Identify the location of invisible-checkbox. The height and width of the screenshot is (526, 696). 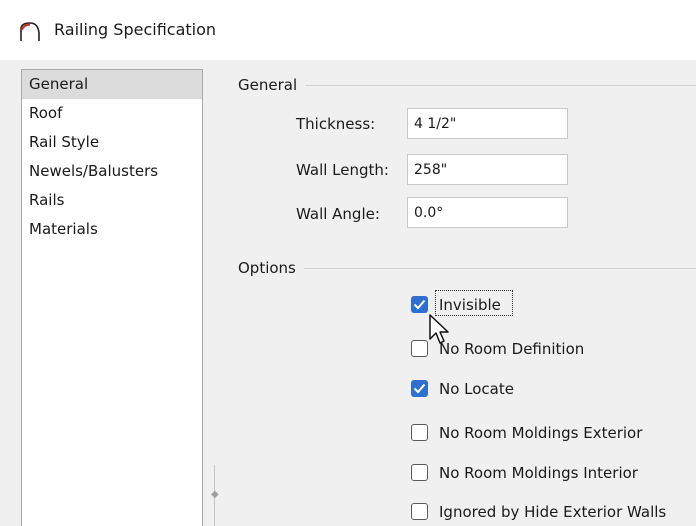
(419, 304).